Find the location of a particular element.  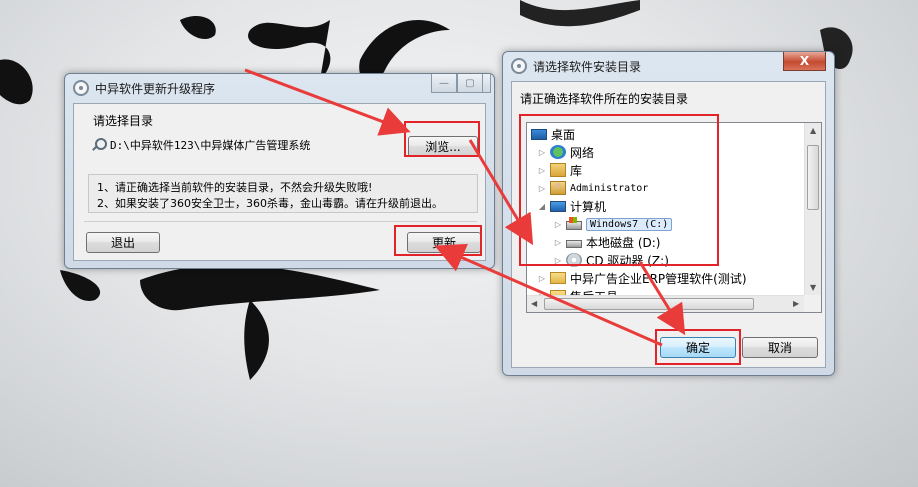

directory-group-label: 请选择目录 is located at coordinates (123, 121).